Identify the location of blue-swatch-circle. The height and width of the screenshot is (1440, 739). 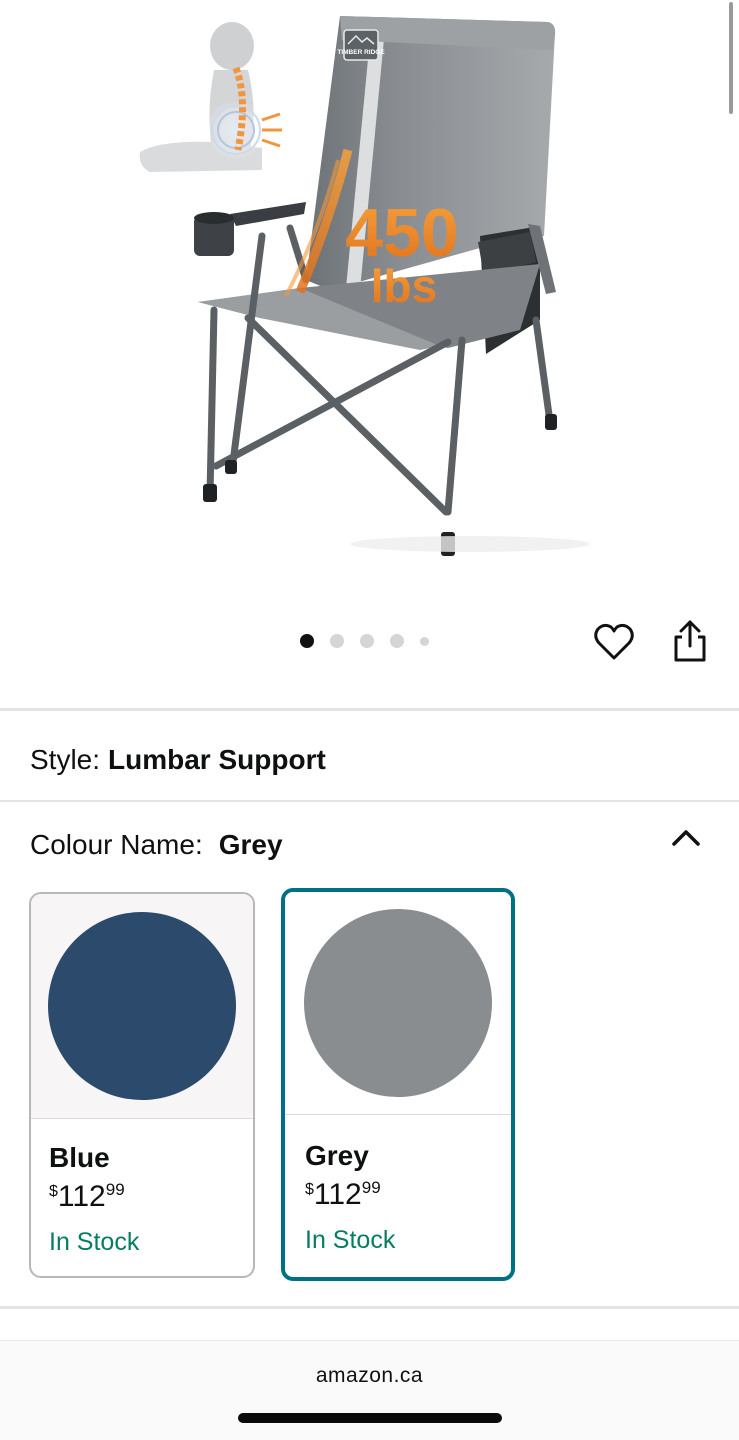
(142, 1006).